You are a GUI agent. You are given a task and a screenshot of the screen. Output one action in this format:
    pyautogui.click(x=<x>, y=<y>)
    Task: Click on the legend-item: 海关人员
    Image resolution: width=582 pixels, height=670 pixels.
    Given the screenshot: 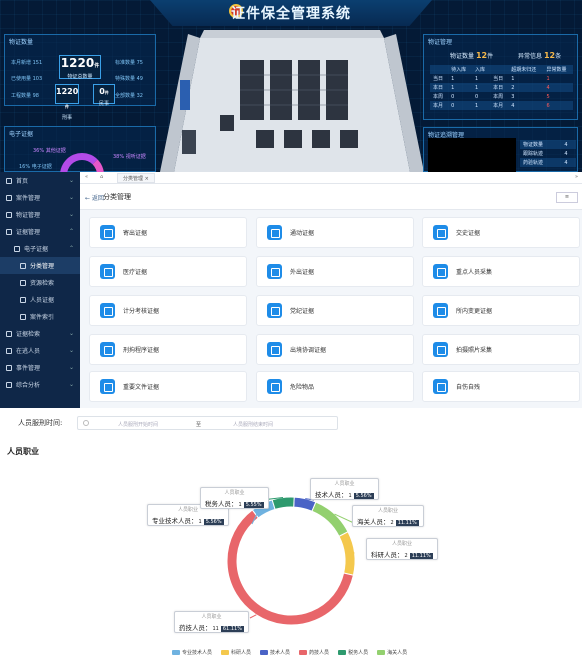 What is the action you would take?
    pyautogui.click(x=392, y=652)
    